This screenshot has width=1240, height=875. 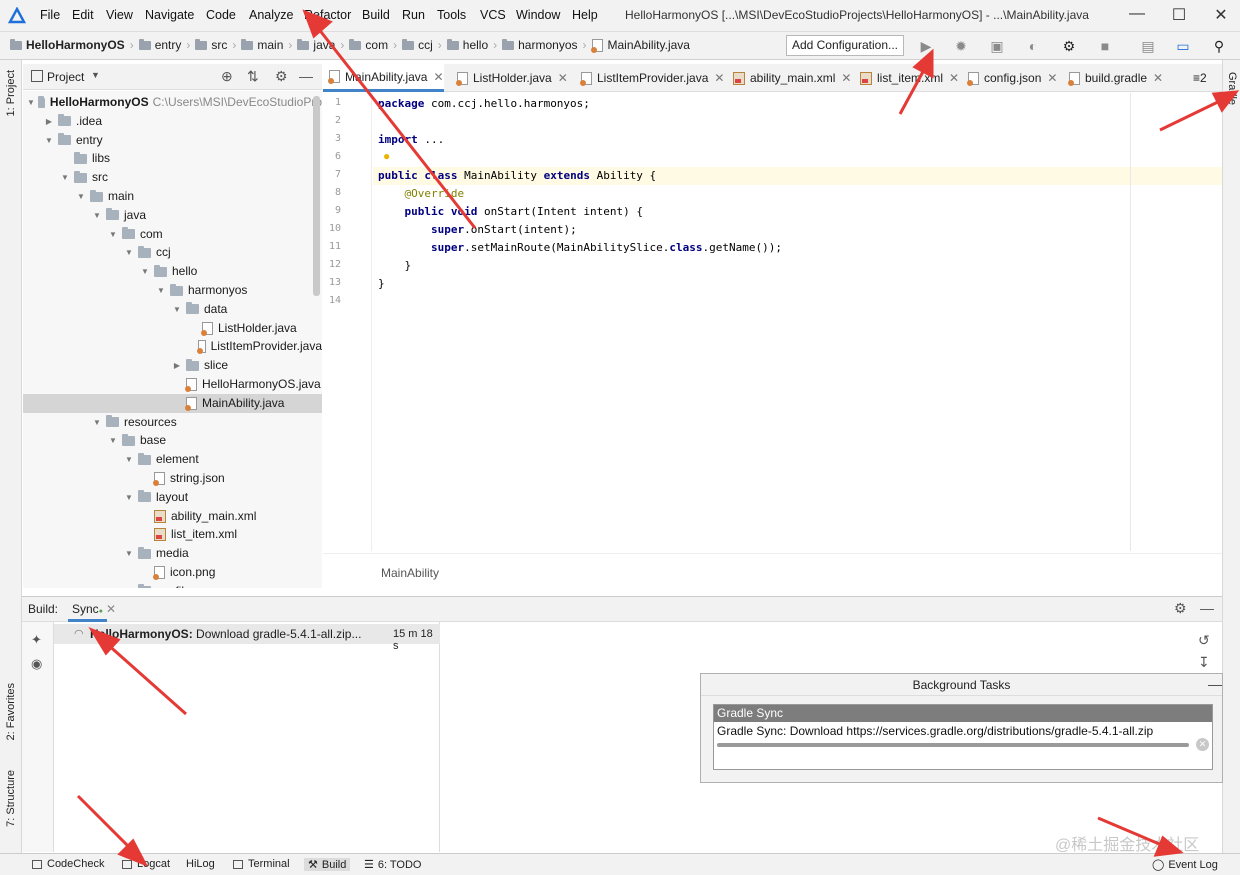 What do you see at coordinates (386, 156) in the screenshot?
I see `lightbulb-icon: ●` at bounding box center [386, 156].